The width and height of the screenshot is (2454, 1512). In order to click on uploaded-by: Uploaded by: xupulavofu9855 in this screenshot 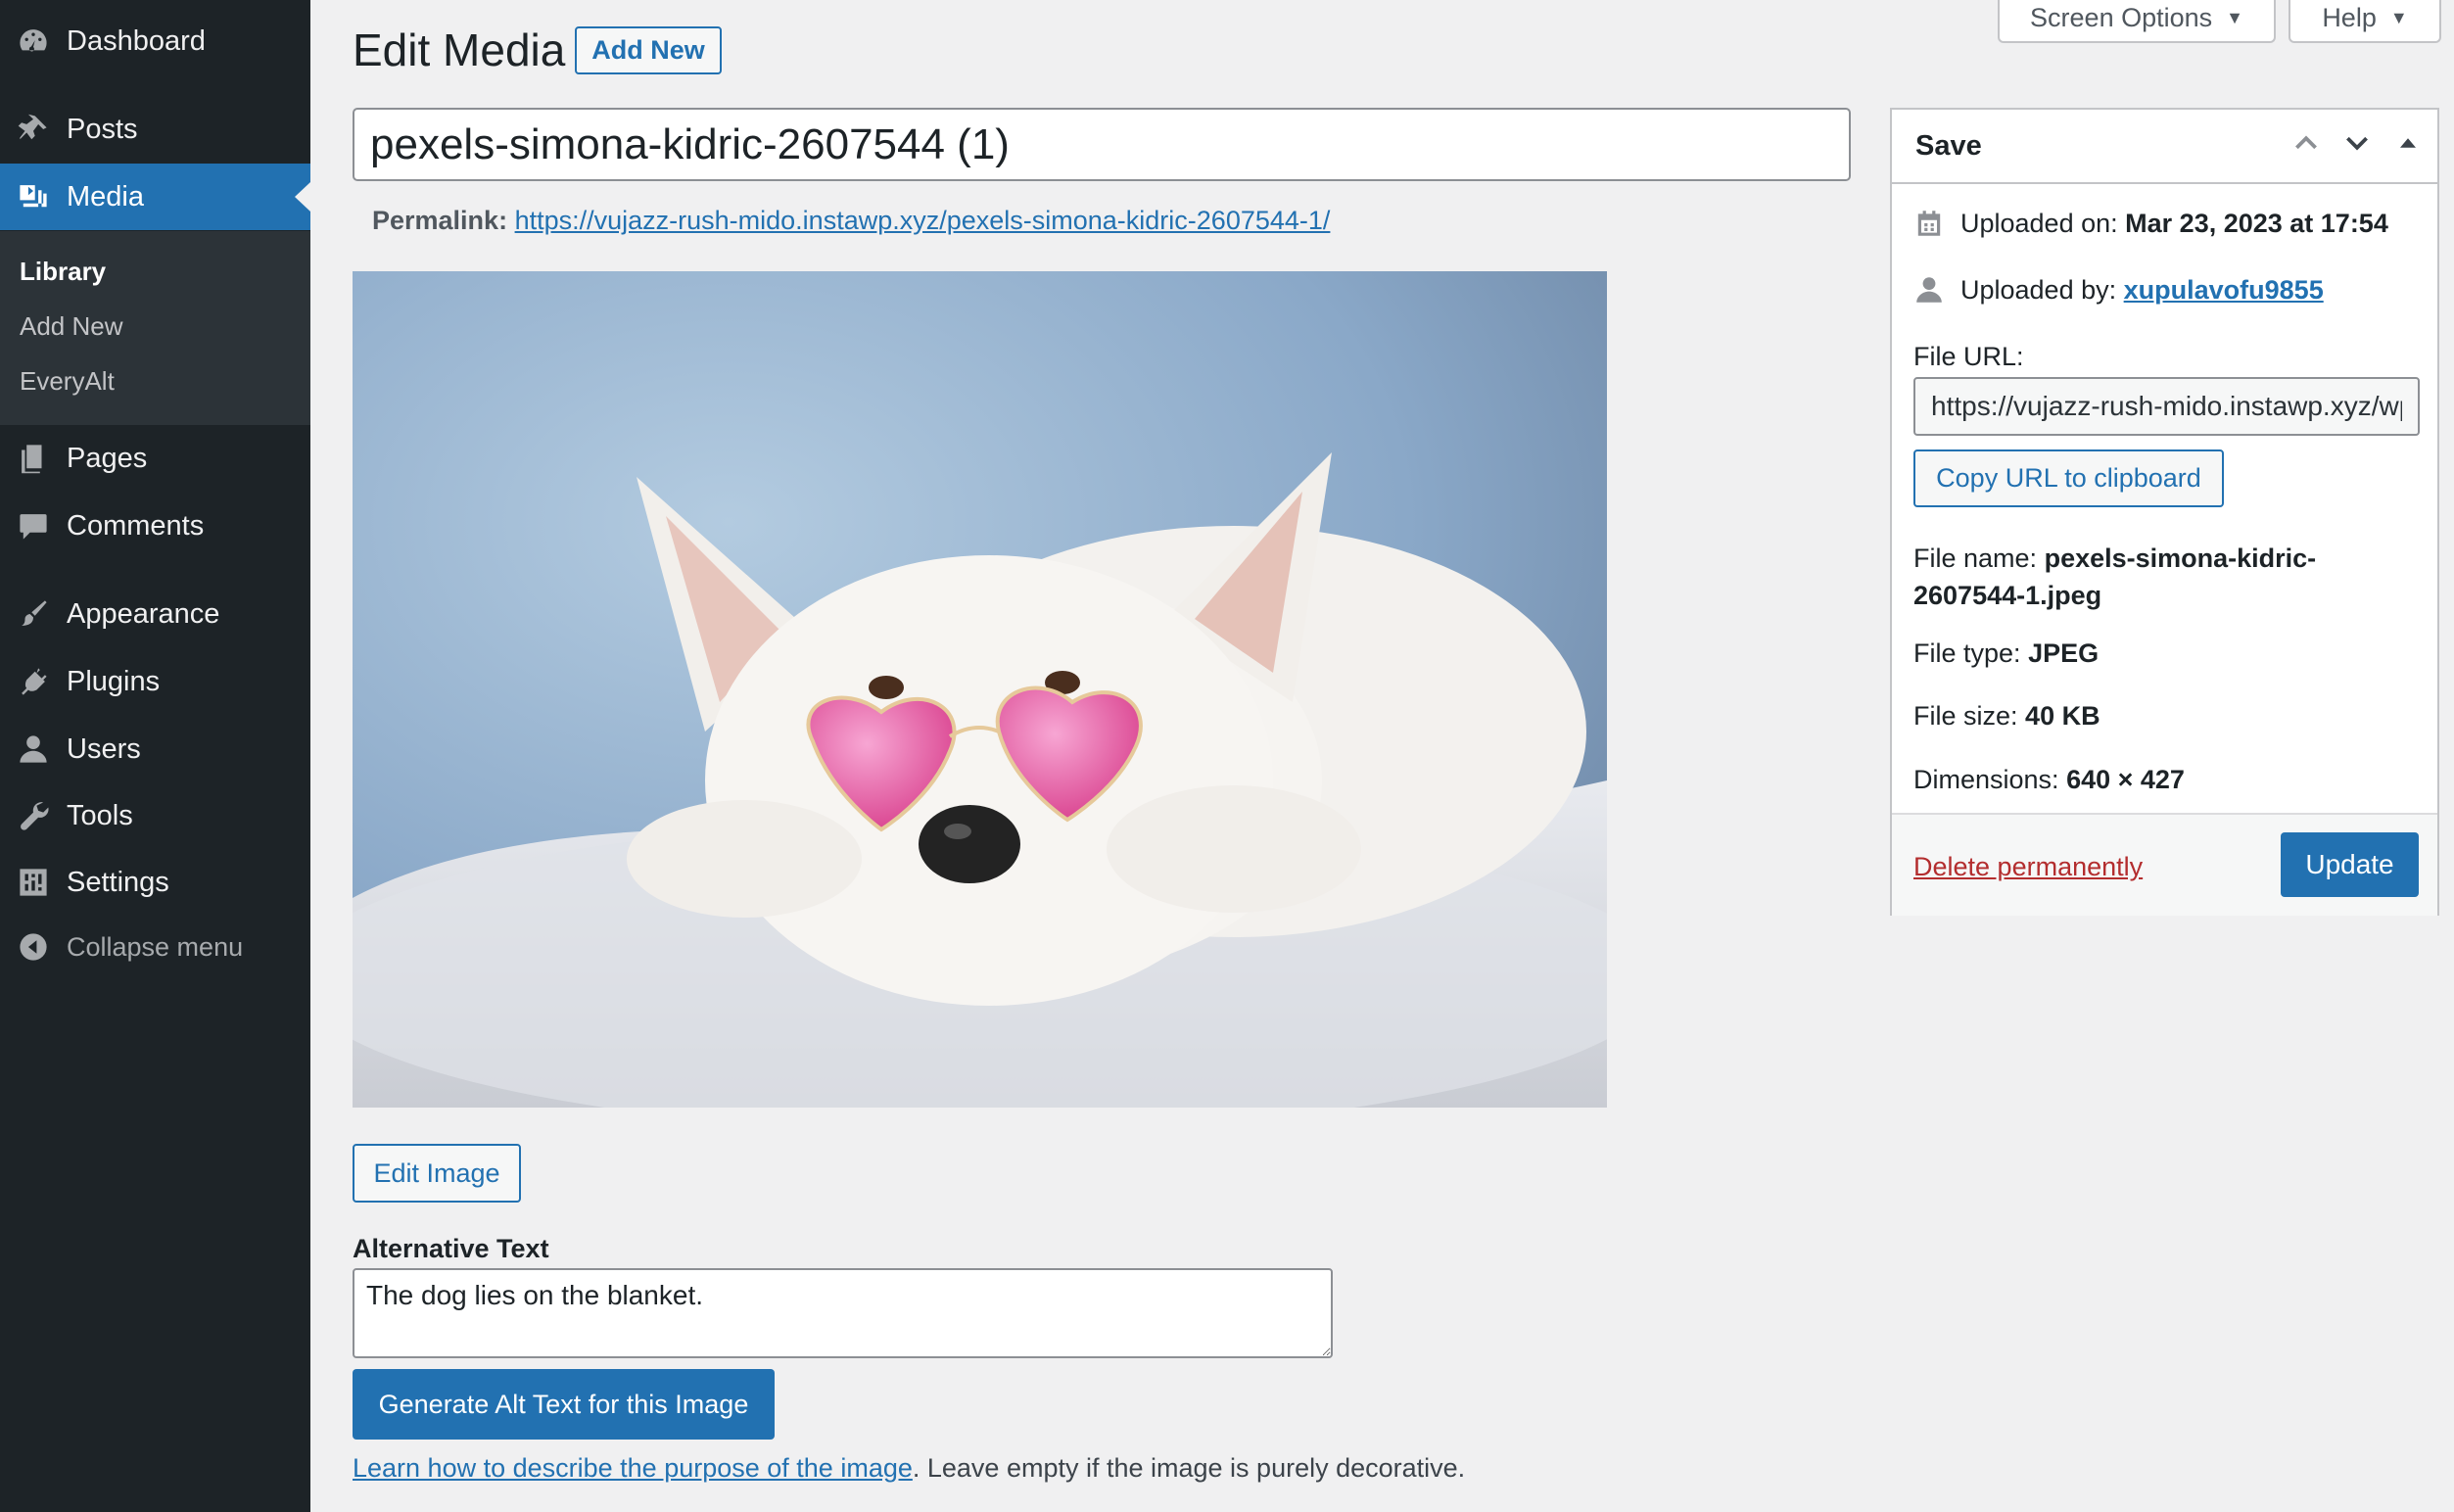, I will do `click(2142, 290)`.